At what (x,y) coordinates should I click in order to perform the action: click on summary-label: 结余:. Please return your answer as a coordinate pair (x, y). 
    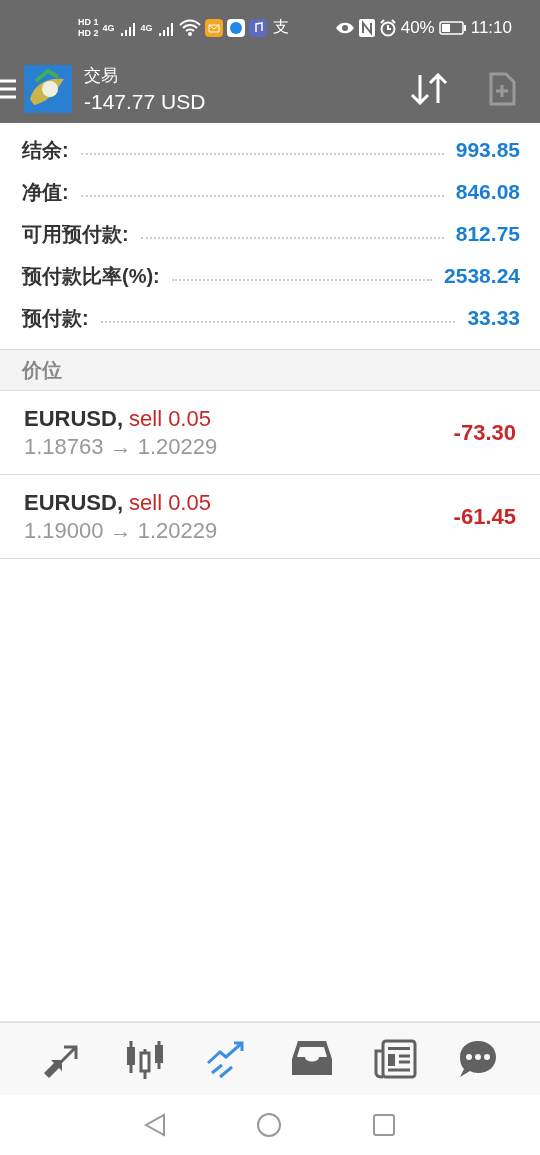
    Looking at the image, I should click on (45, 150).